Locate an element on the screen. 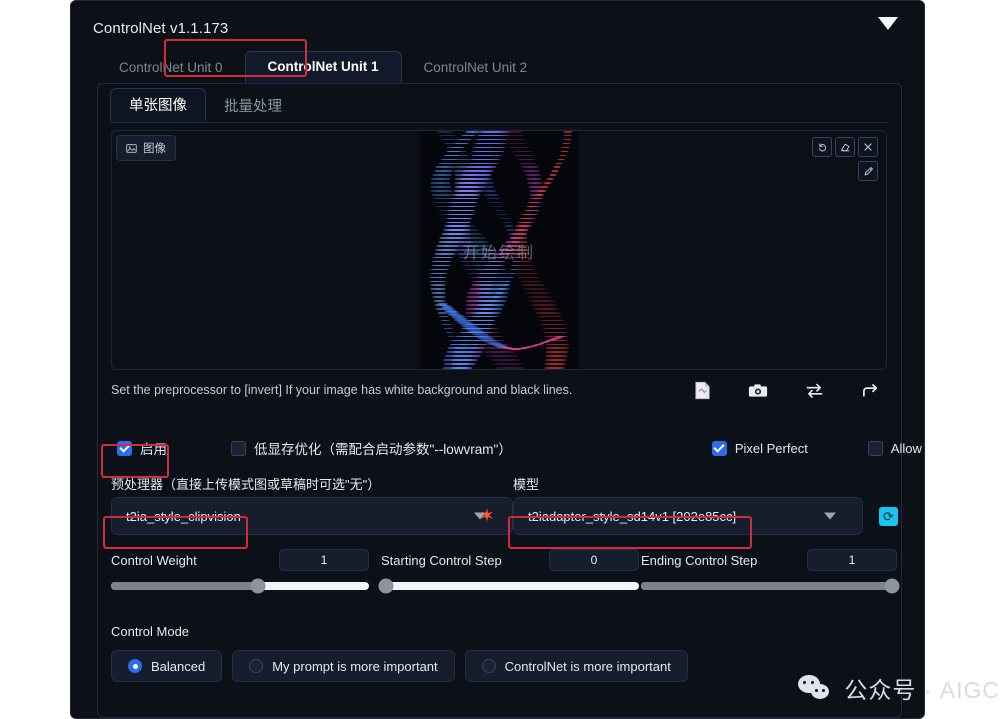 This screenshot has width=1000, height=719. checkbox-pixel-perfect-label: Pixel Perfect is located at coordinates (771, 448).